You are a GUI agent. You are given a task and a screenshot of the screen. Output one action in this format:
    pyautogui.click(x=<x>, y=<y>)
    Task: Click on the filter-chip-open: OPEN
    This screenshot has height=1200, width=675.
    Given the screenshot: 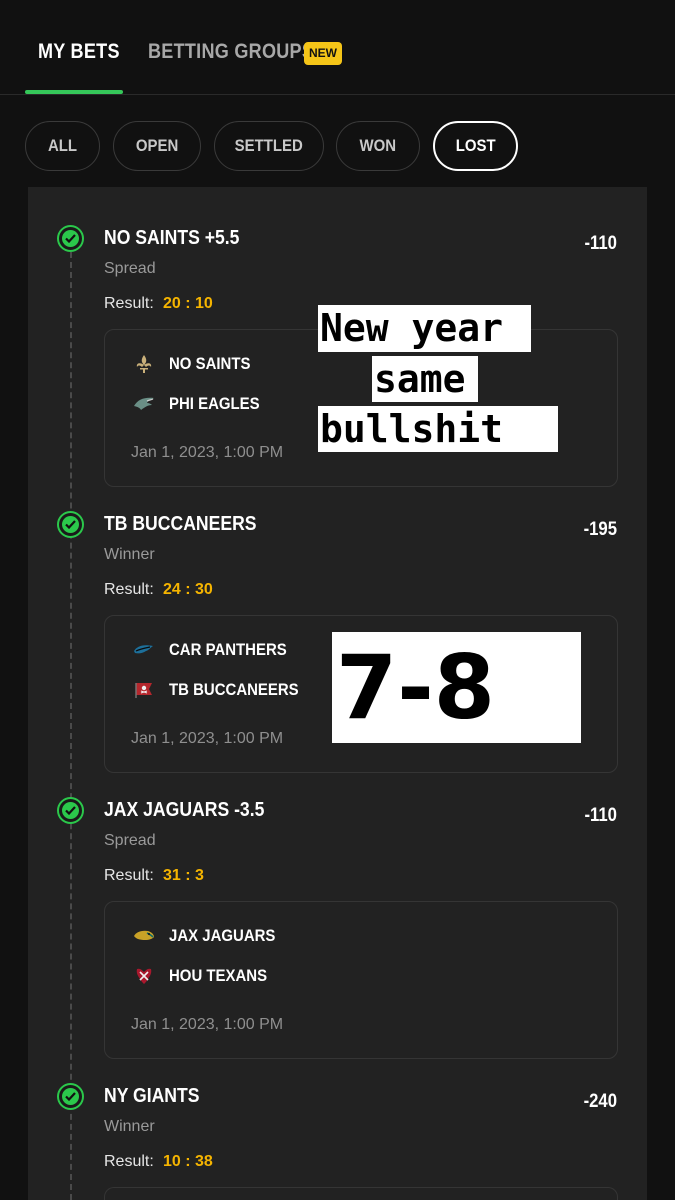 What is the action you would take?
    pyautogui.click(x=157, y=146)
    